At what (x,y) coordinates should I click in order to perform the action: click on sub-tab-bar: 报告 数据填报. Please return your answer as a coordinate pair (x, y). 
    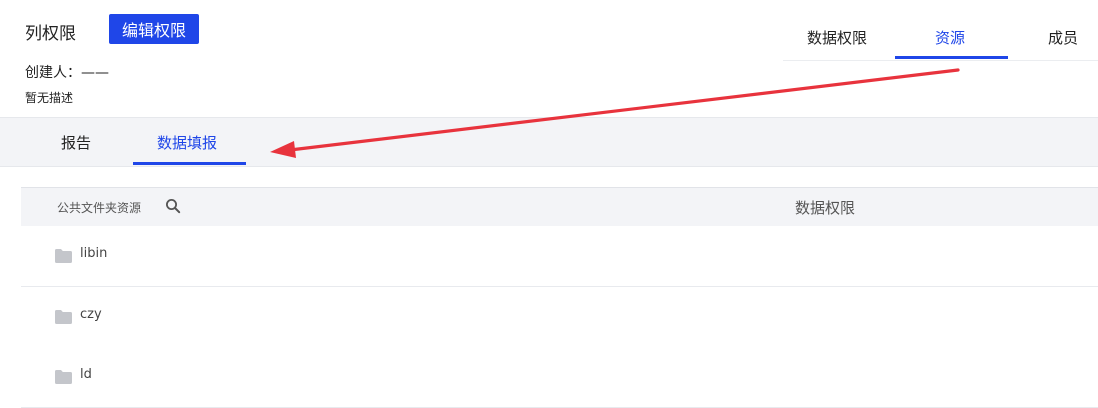
    Looking at the image, I should click on (549, 142).